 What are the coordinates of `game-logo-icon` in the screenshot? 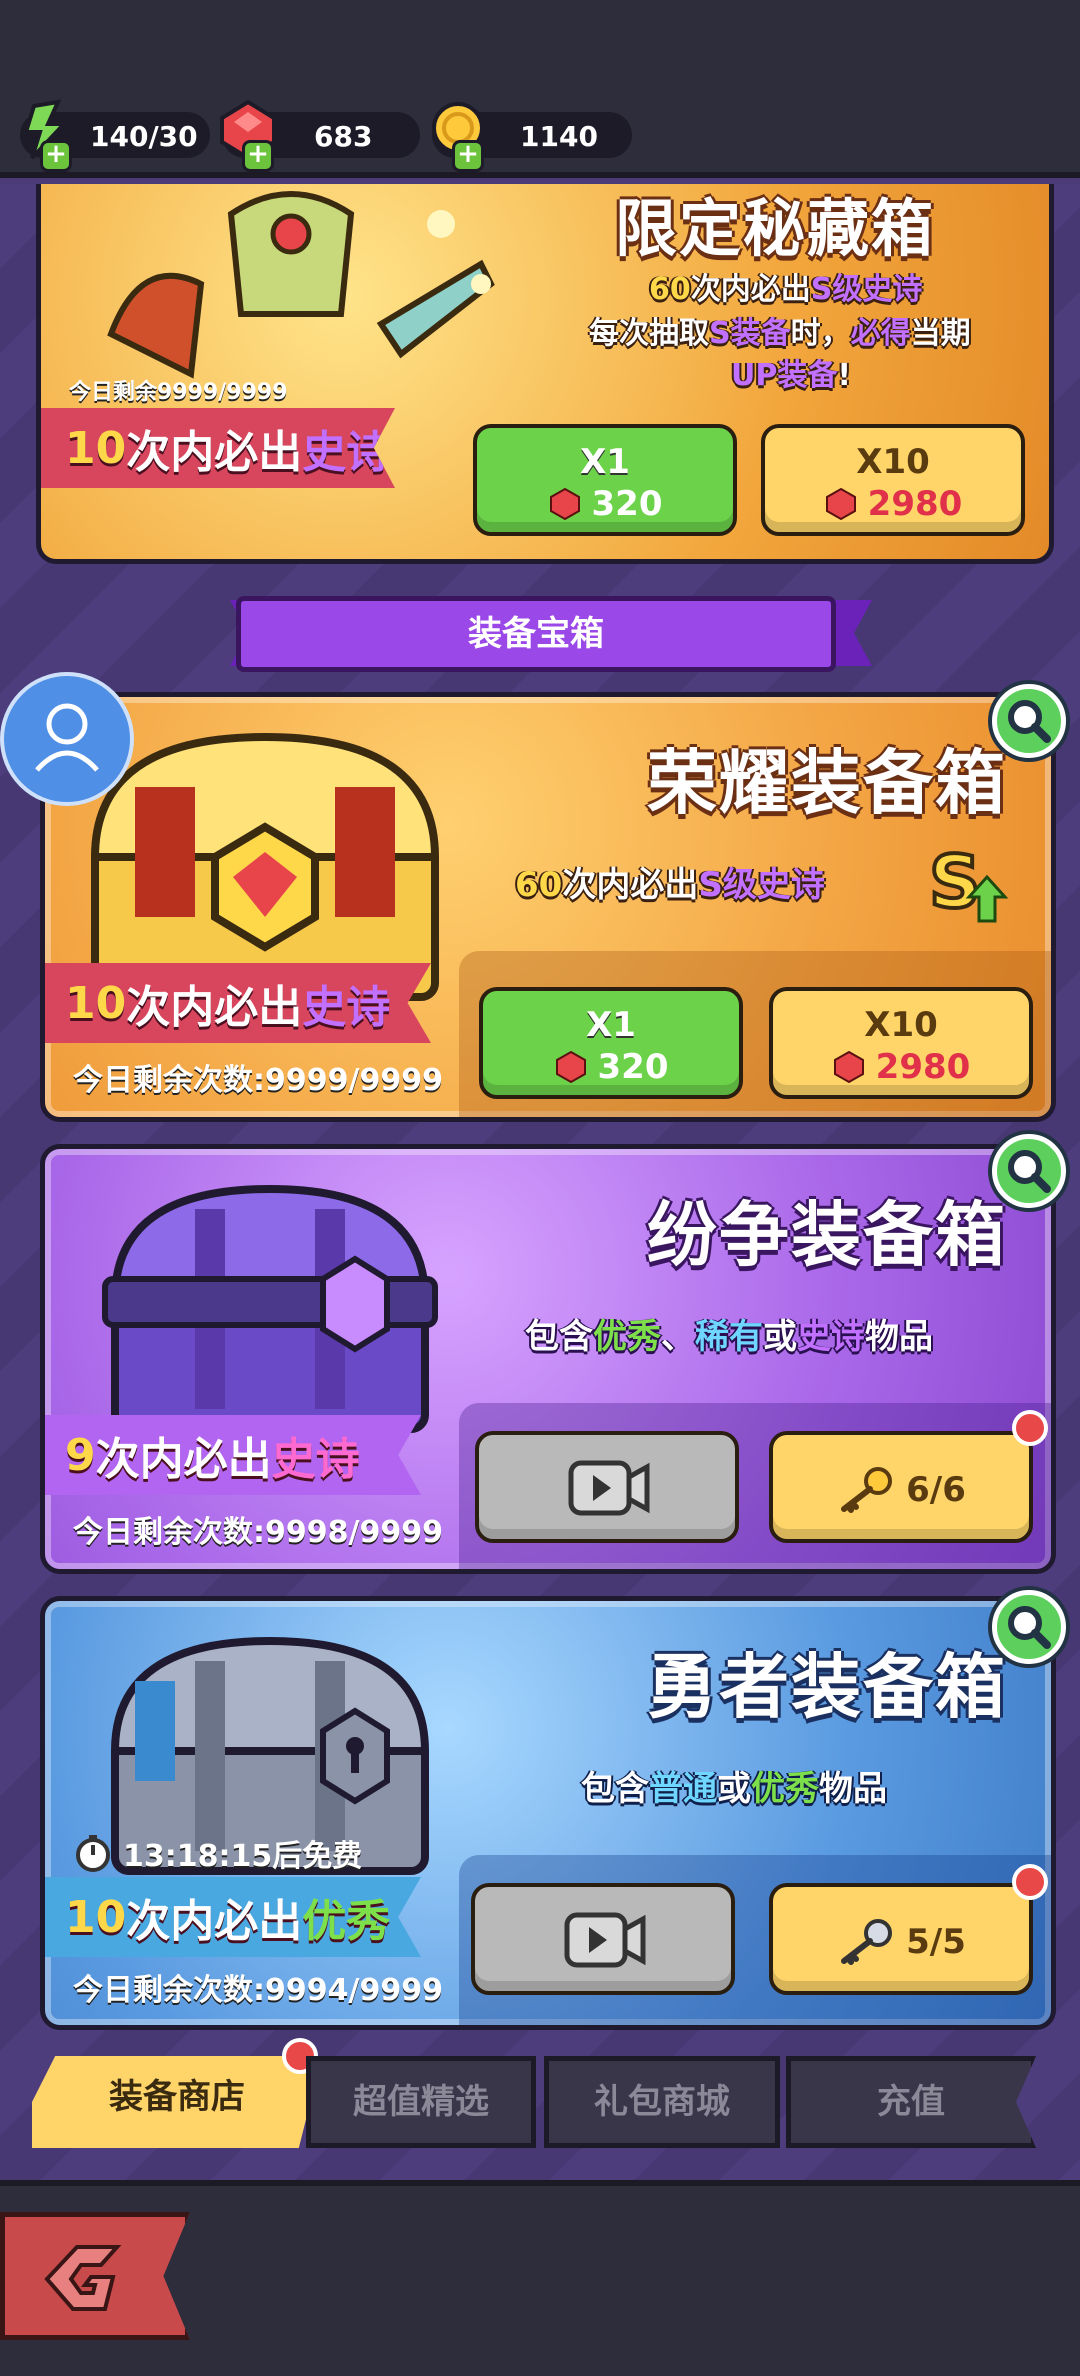 It's located at (83, 2278).